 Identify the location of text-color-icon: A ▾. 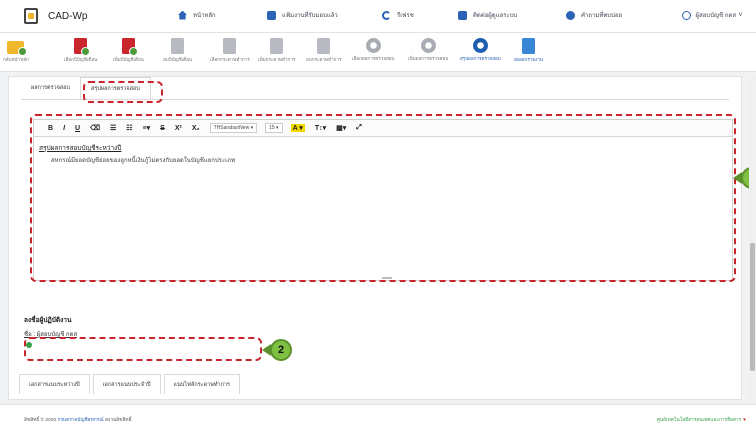
(297, 128).